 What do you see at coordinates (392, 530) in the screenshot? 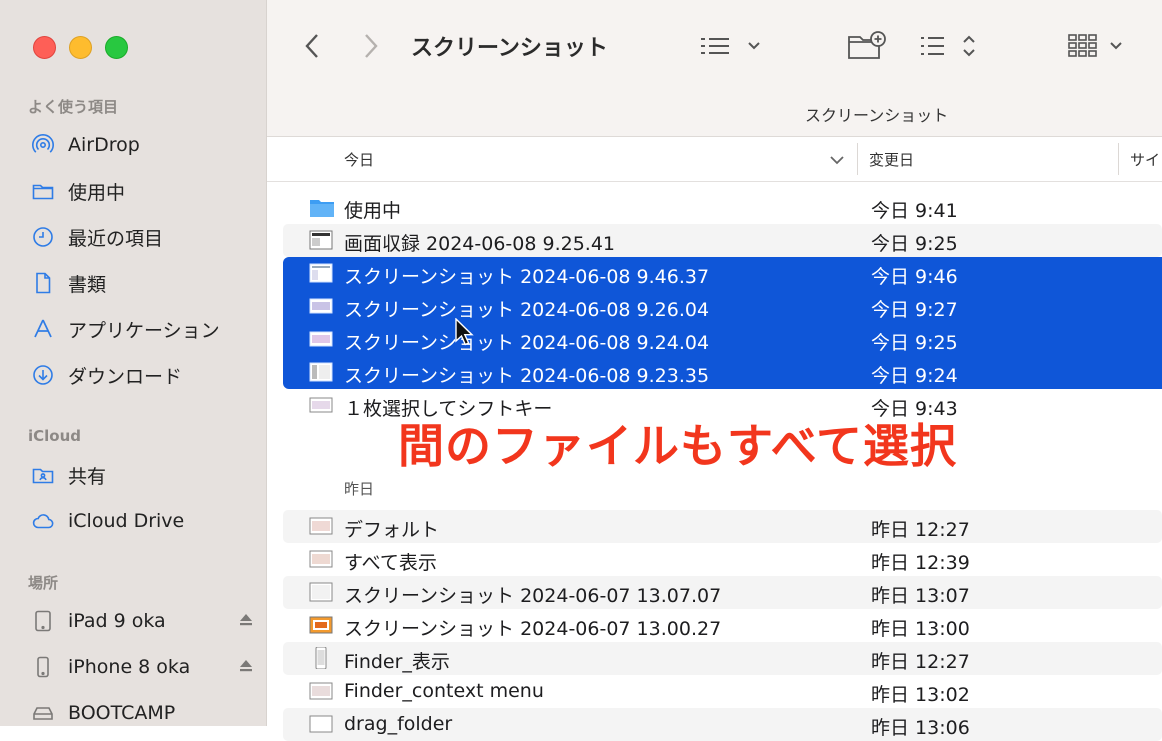
I see `file-name: デフォルト` at bounding box center [392, 530].